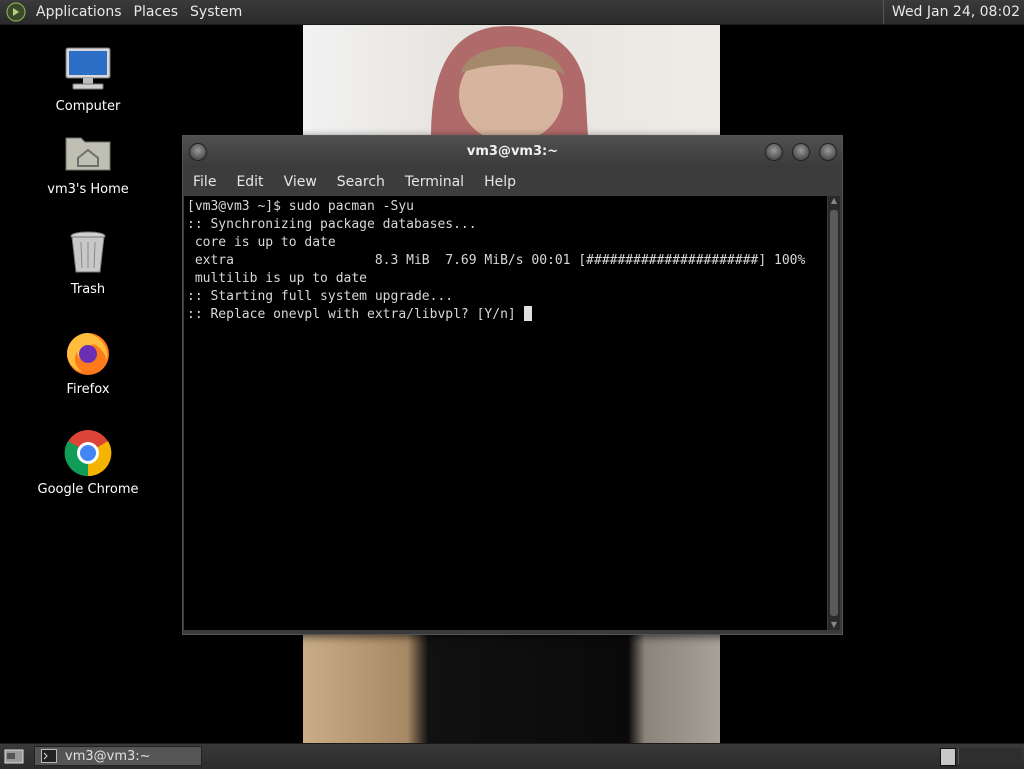 The image size is (1024, 769). Describe the element at coordinates (434, 182) in the screenshot. I see `menu-terminal: Terminal` at that location.